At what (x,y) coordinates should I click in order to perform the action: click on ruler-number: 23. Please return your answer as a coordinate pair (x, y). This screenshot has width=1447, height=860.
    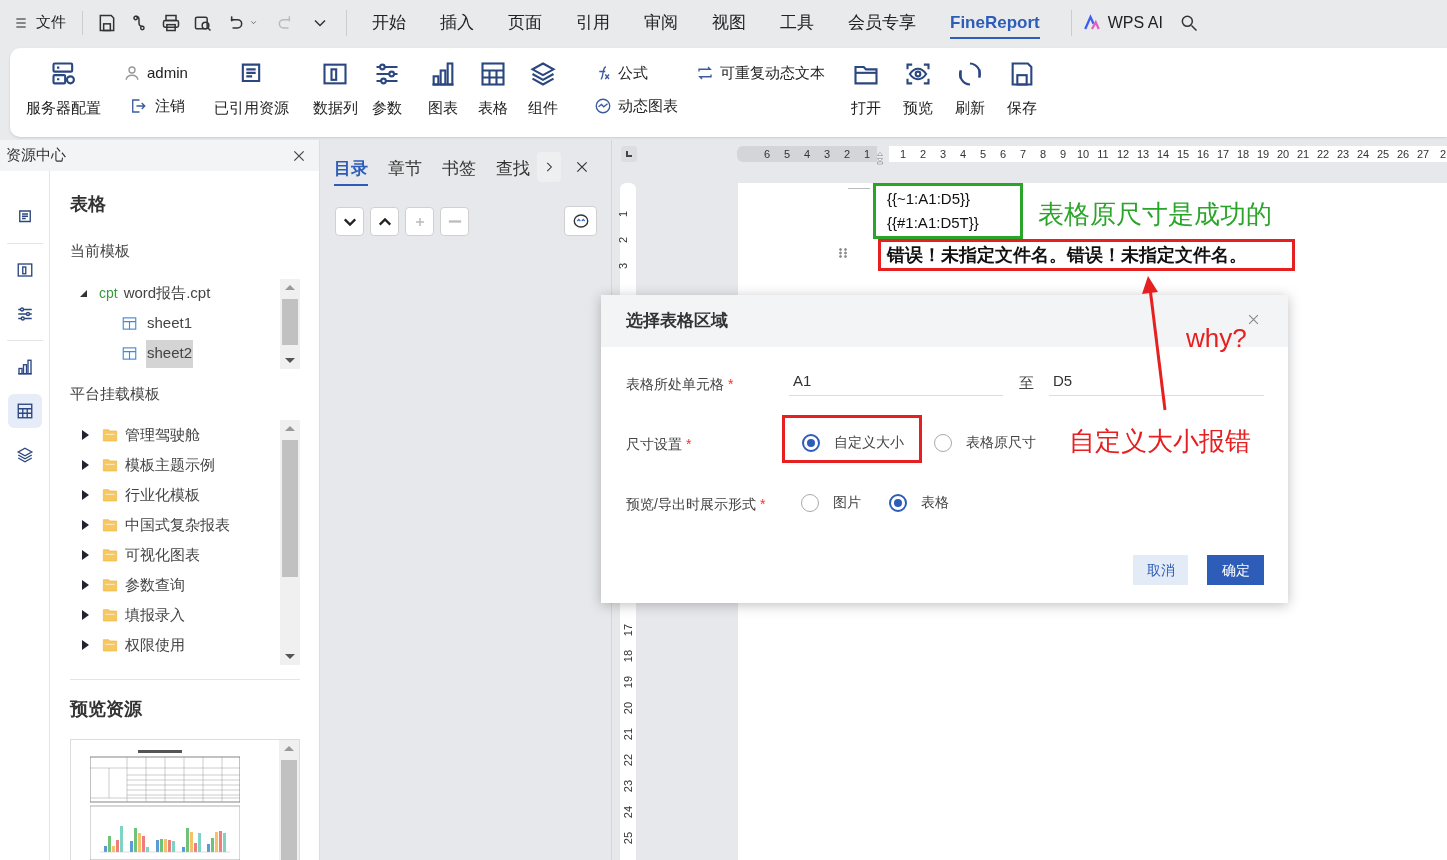
    Looking at the image, I should click on (1343, 154).